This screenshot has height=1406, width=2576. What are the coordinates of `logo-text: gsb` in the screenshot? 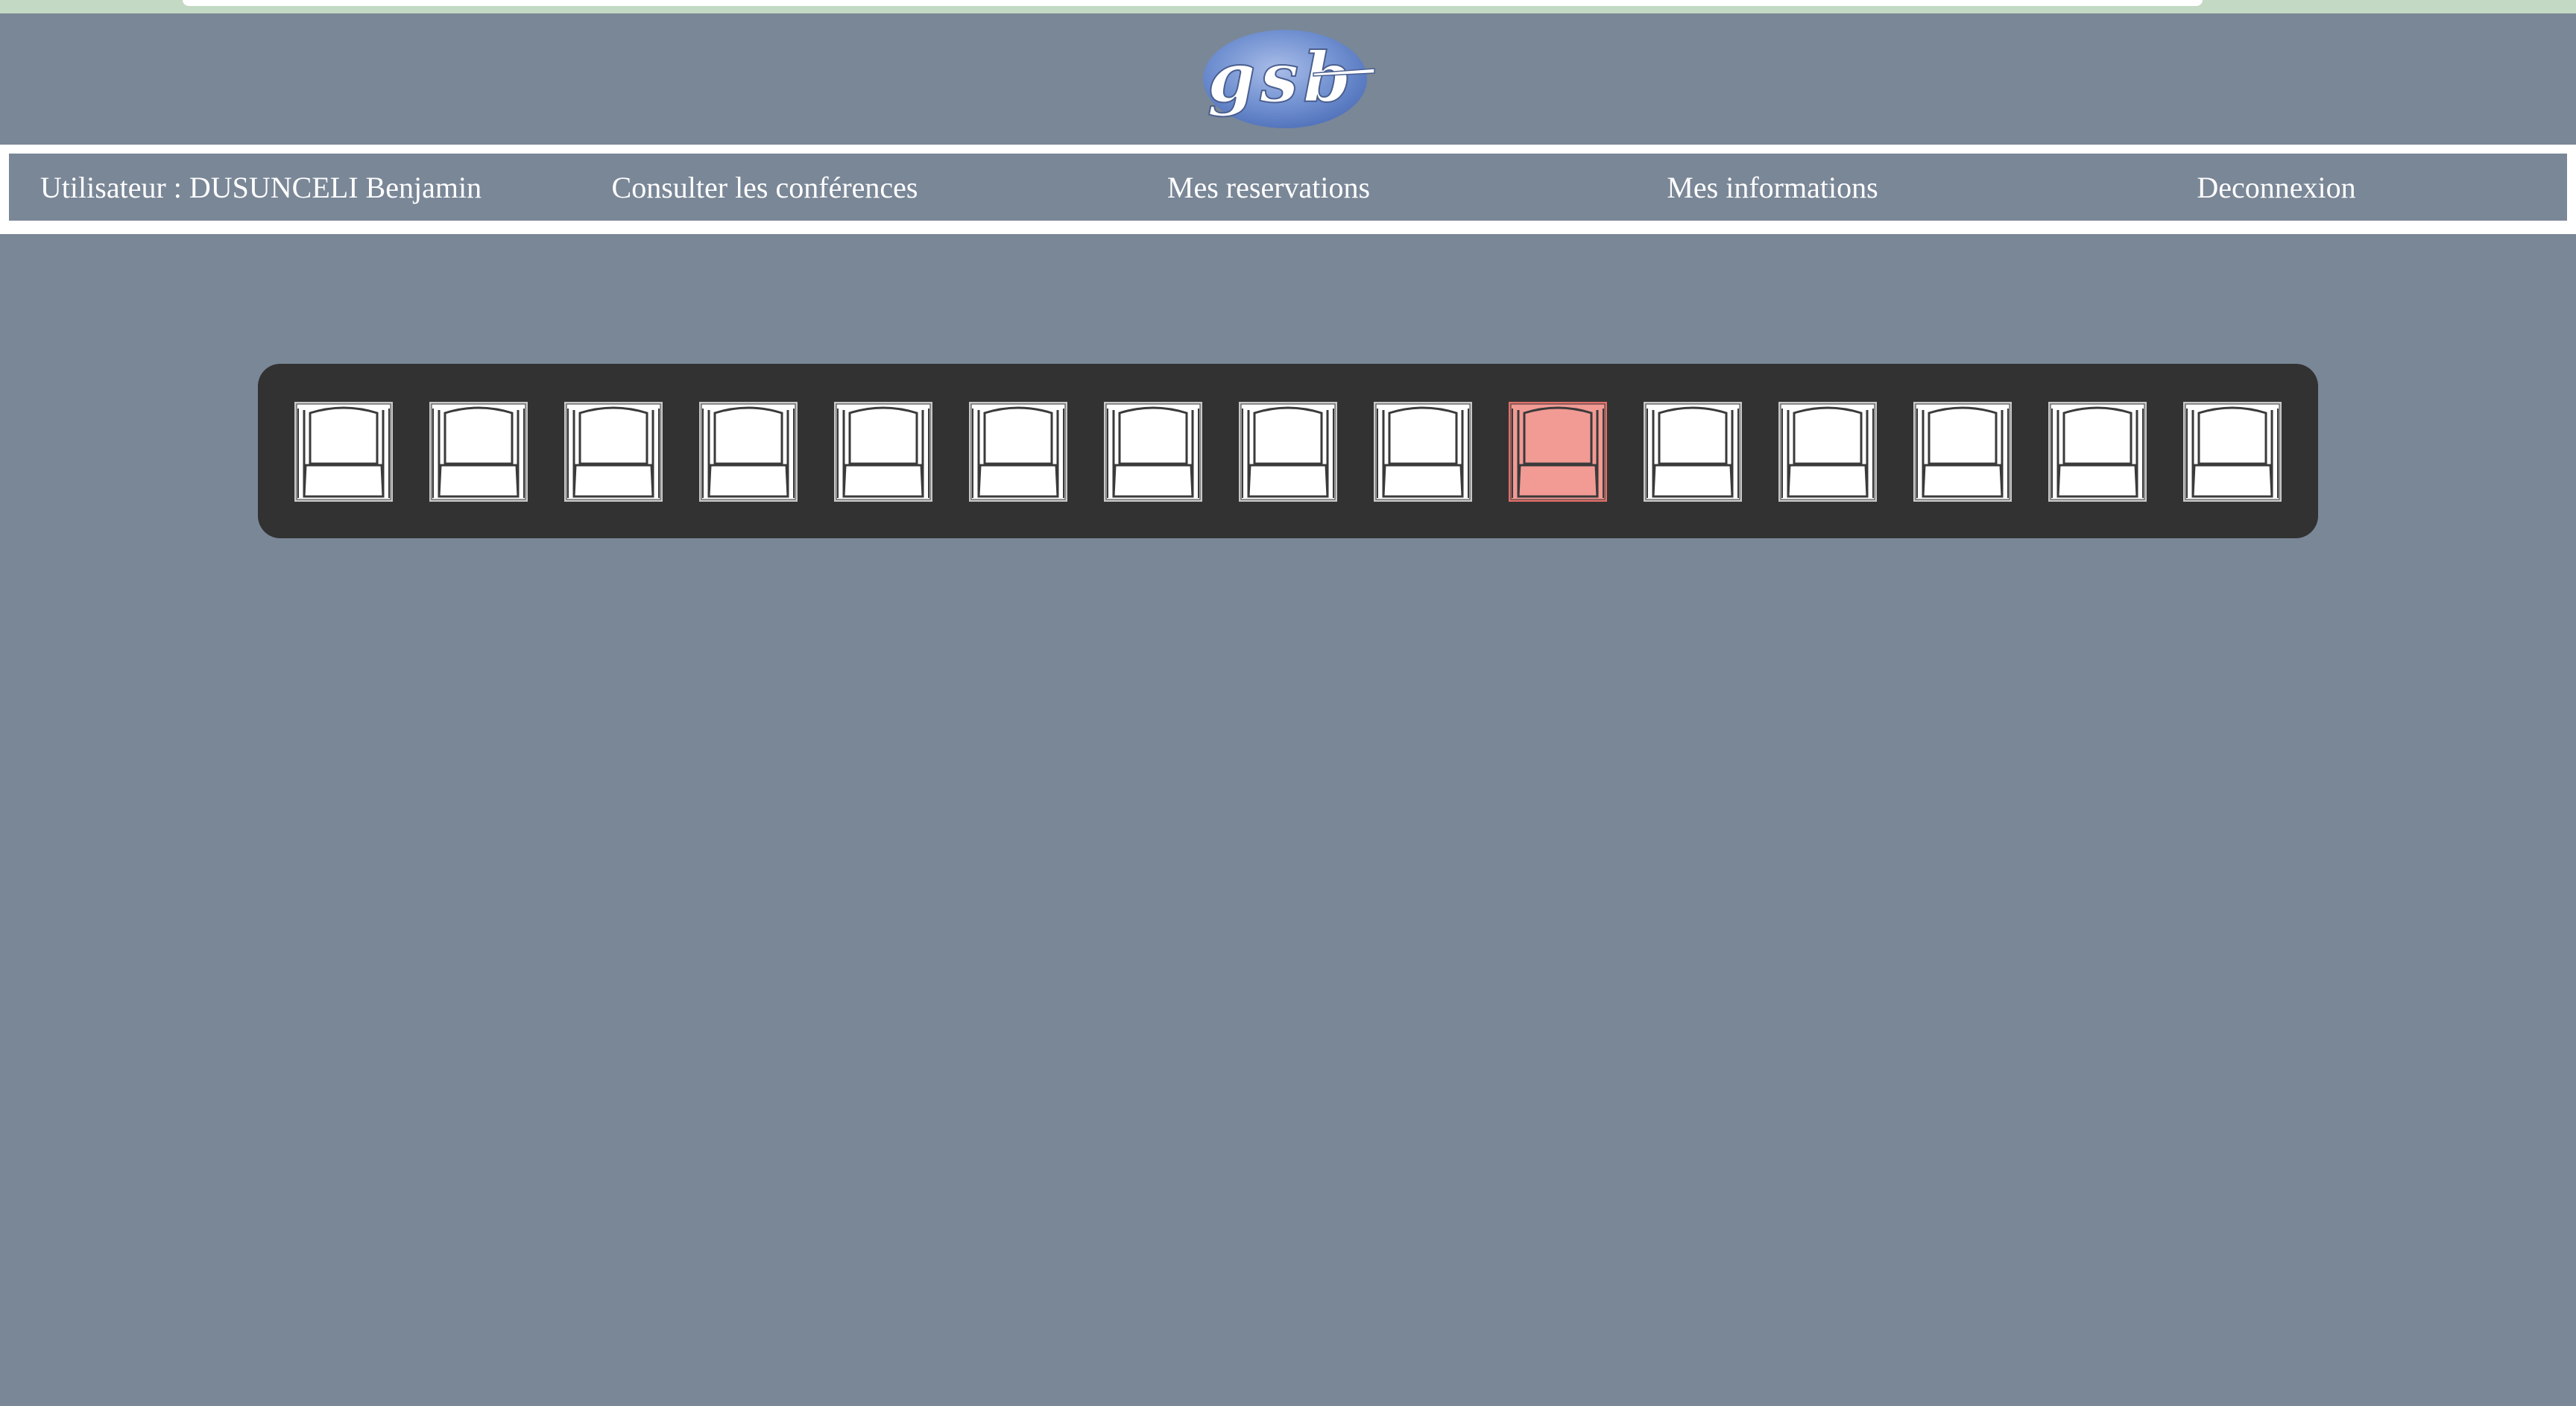 It's located at (1282, 78).